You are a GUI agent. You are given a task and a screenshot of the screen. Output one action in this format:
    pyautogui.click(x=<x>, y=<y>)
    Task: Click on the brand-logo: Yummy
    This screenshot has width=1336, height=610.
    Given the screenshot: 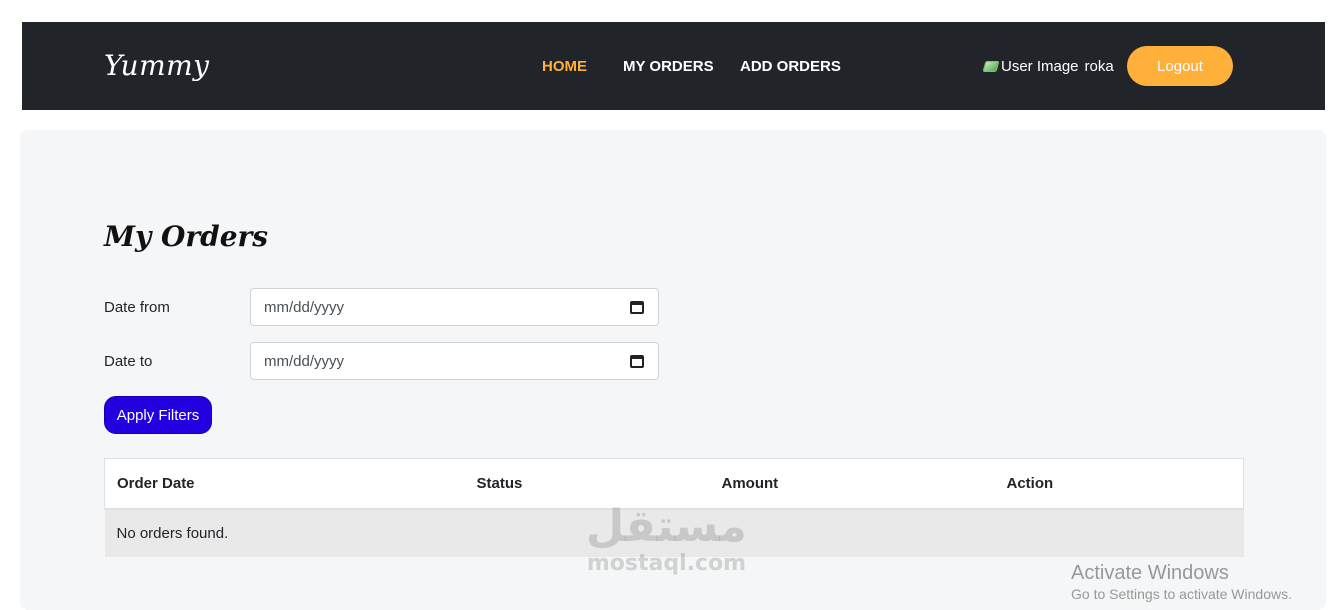 What is the action you would take?
    pyautogui.click(x=157, y=65)
    